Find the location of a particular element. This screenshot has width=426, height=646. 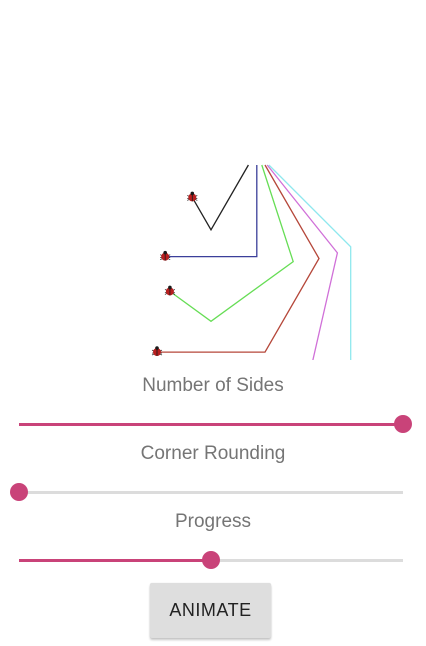

progress-slider is located at coordinates (211, 560).